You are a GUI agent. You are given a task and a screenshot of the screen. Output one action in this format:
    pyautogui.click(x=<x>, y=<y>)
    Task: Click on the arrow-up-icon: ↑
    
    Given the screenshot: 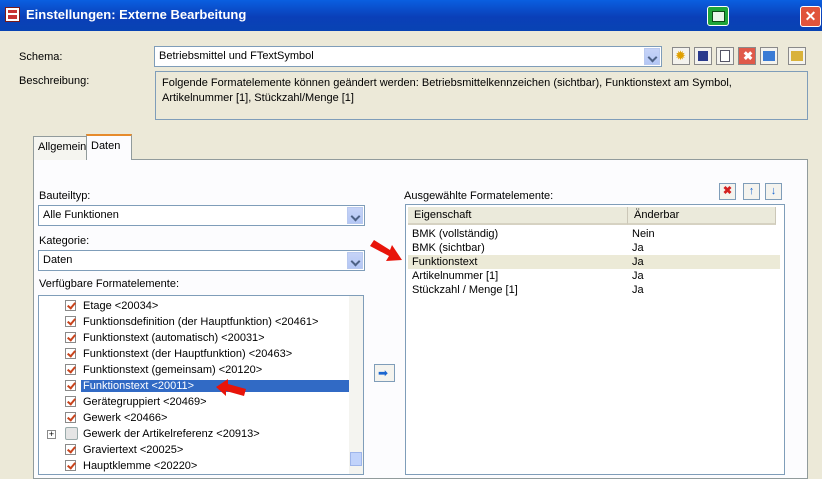 What is the action you would take?
    pyautogui.click(x=751, y=191)
    